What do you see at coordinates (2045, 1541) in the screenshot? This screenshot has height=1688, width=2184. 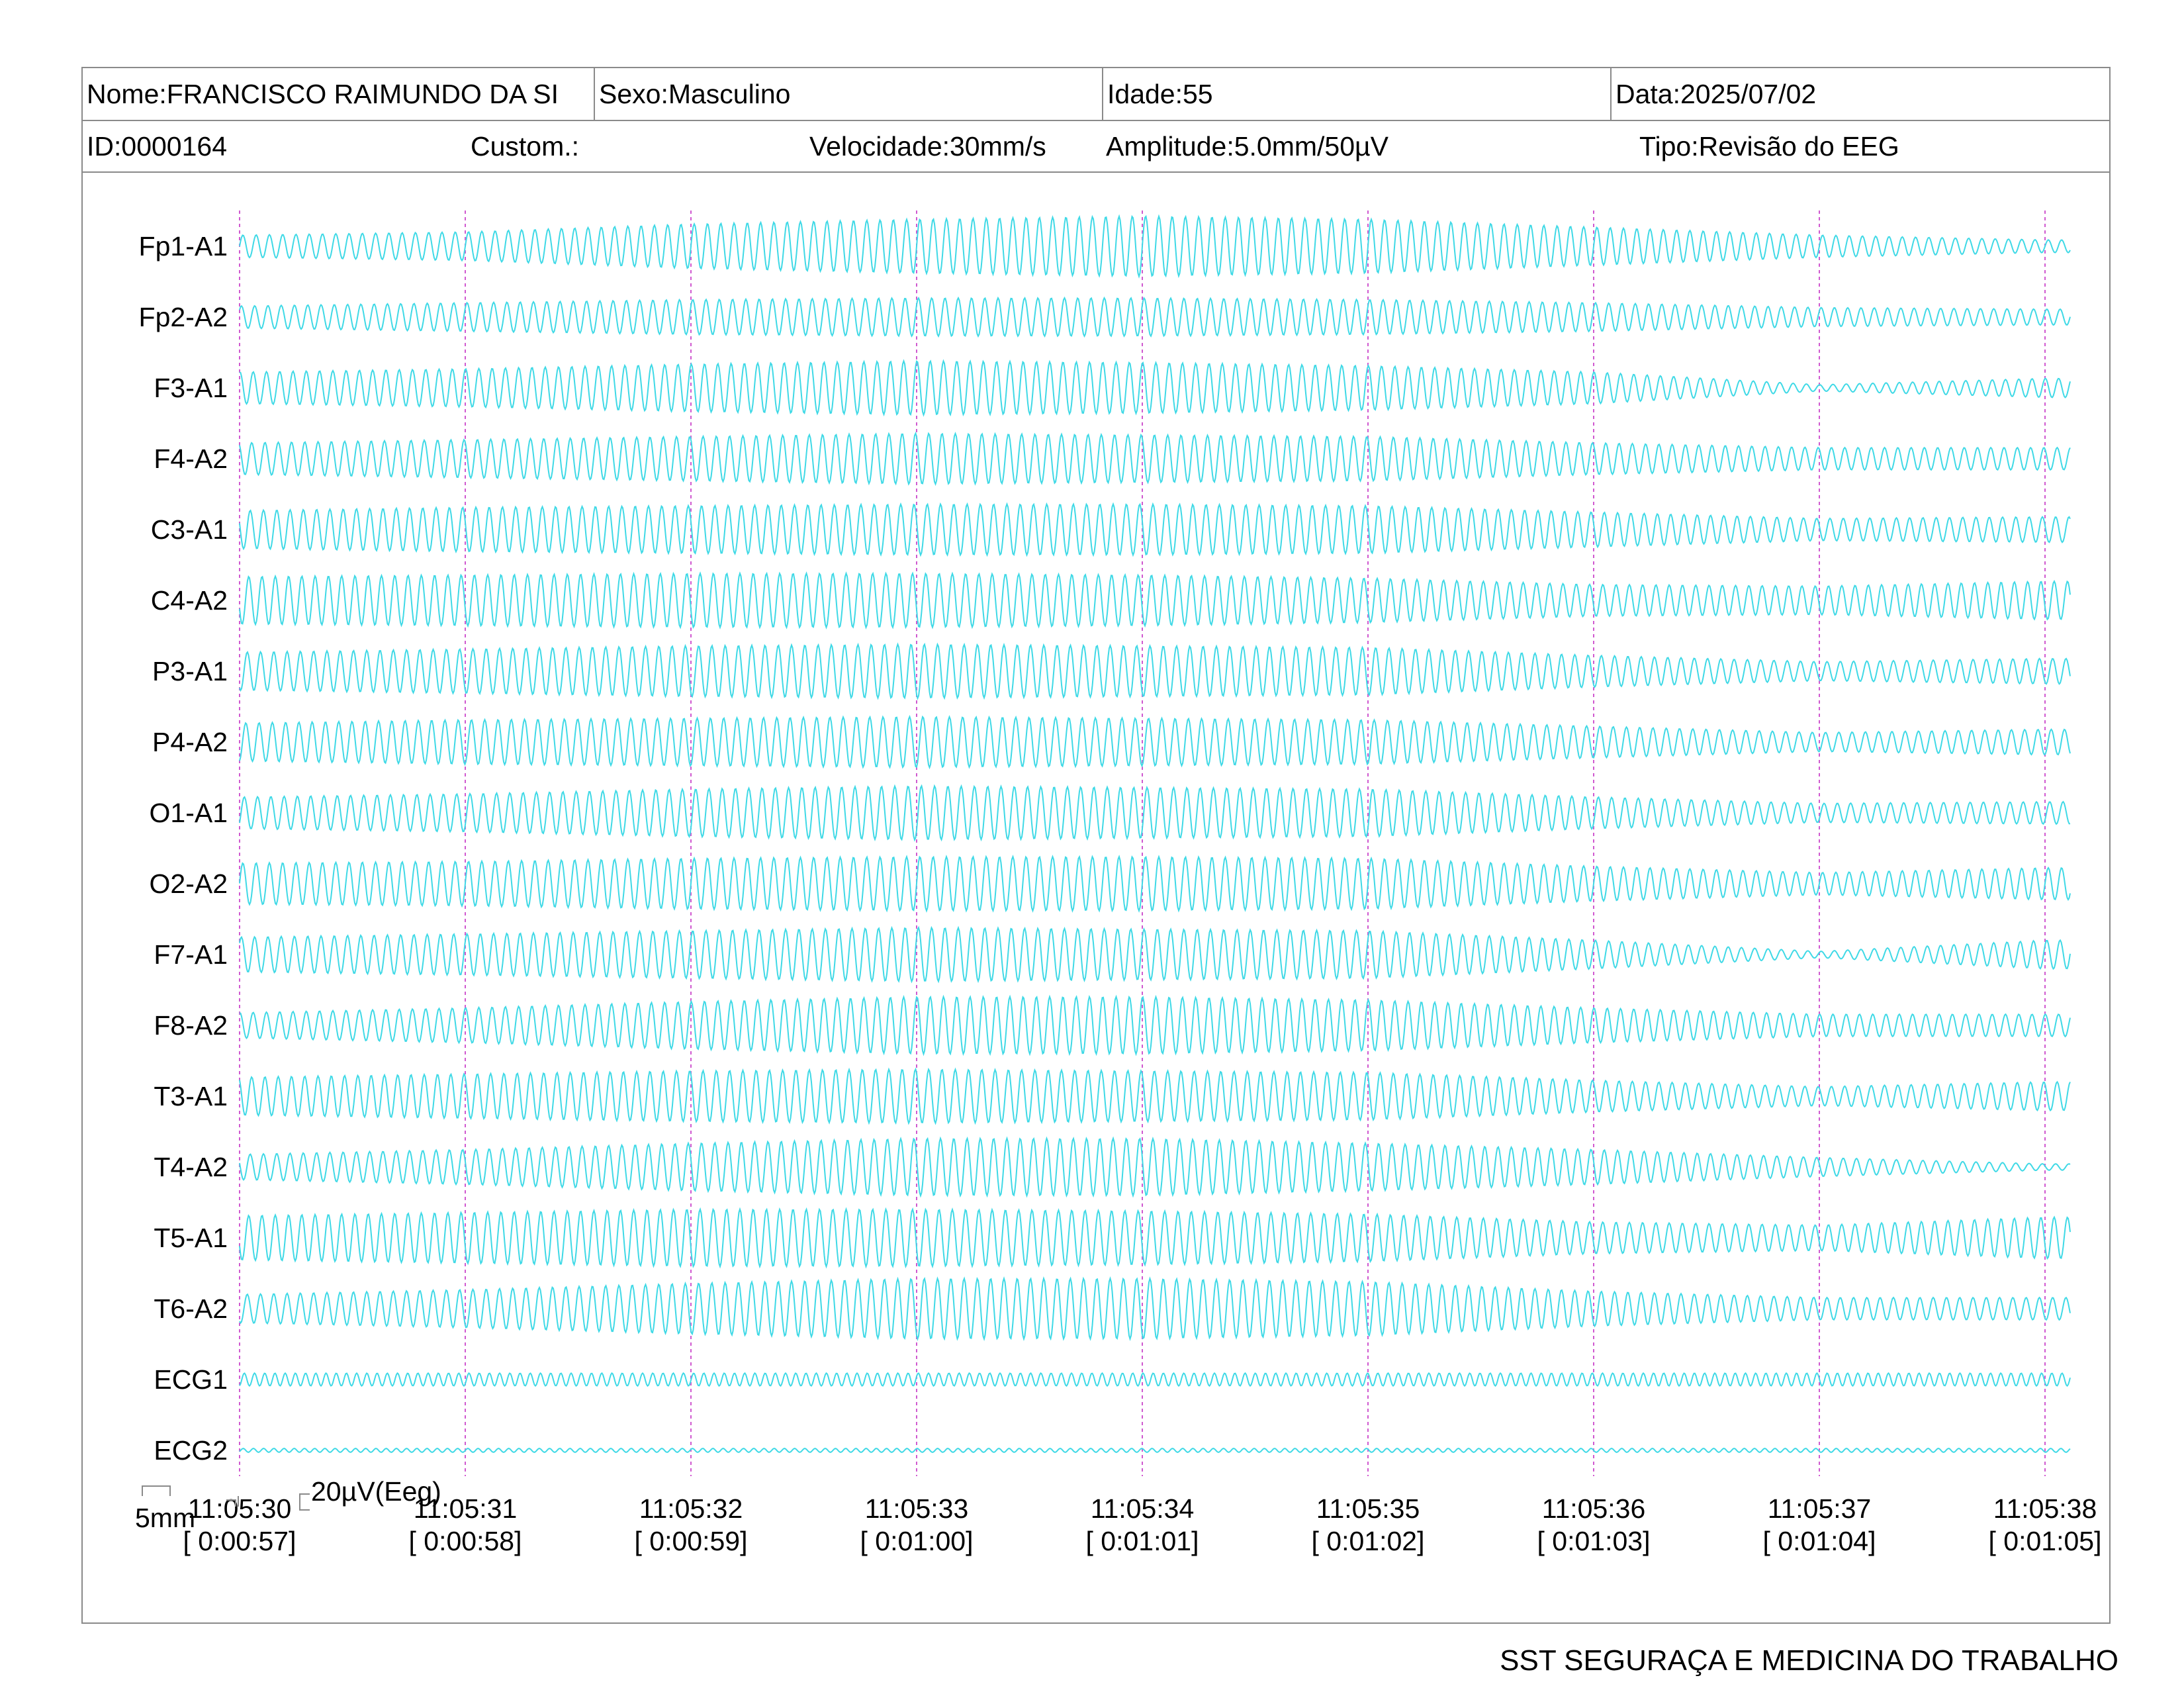 I see `time-tick-elapsed: [ 0:01:05]` at bounding box center [2045, 1541].